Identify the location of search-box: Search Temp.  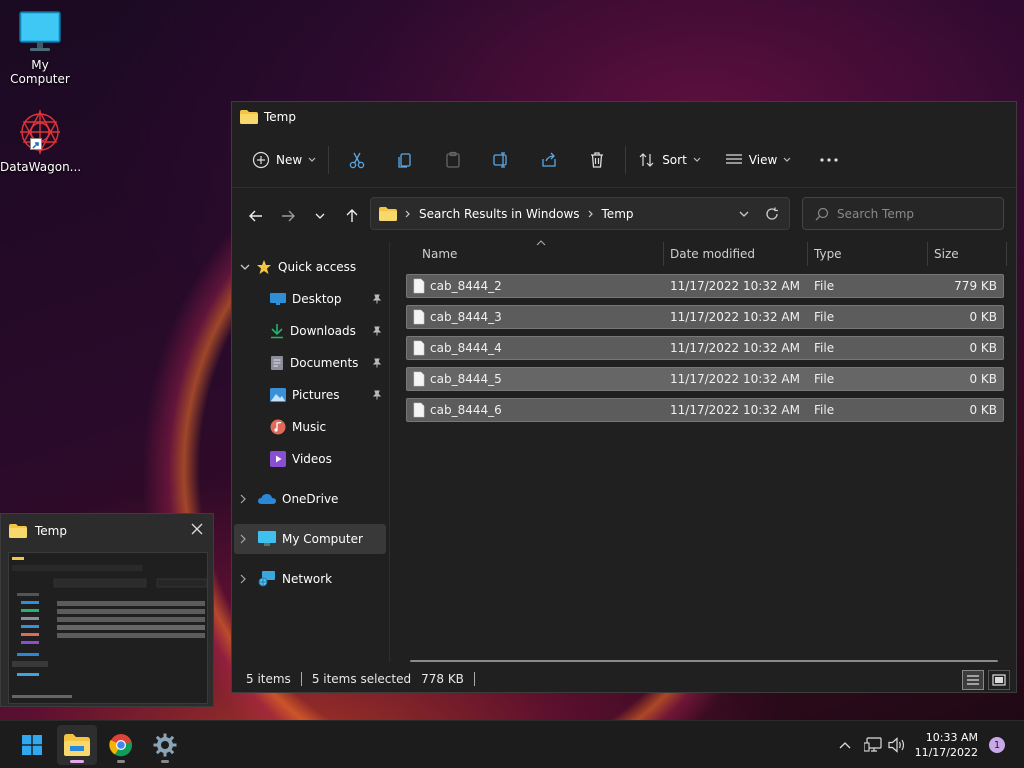
(903, 213).